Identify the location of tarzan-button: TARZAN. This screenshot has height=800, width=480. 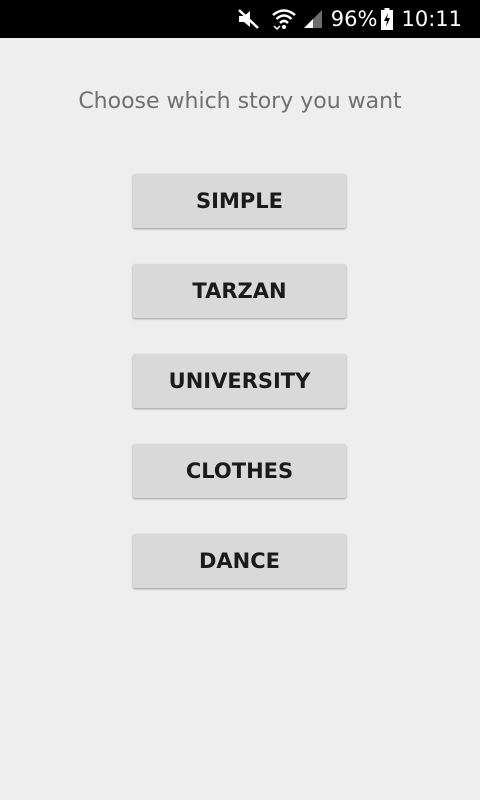
(239, 291).